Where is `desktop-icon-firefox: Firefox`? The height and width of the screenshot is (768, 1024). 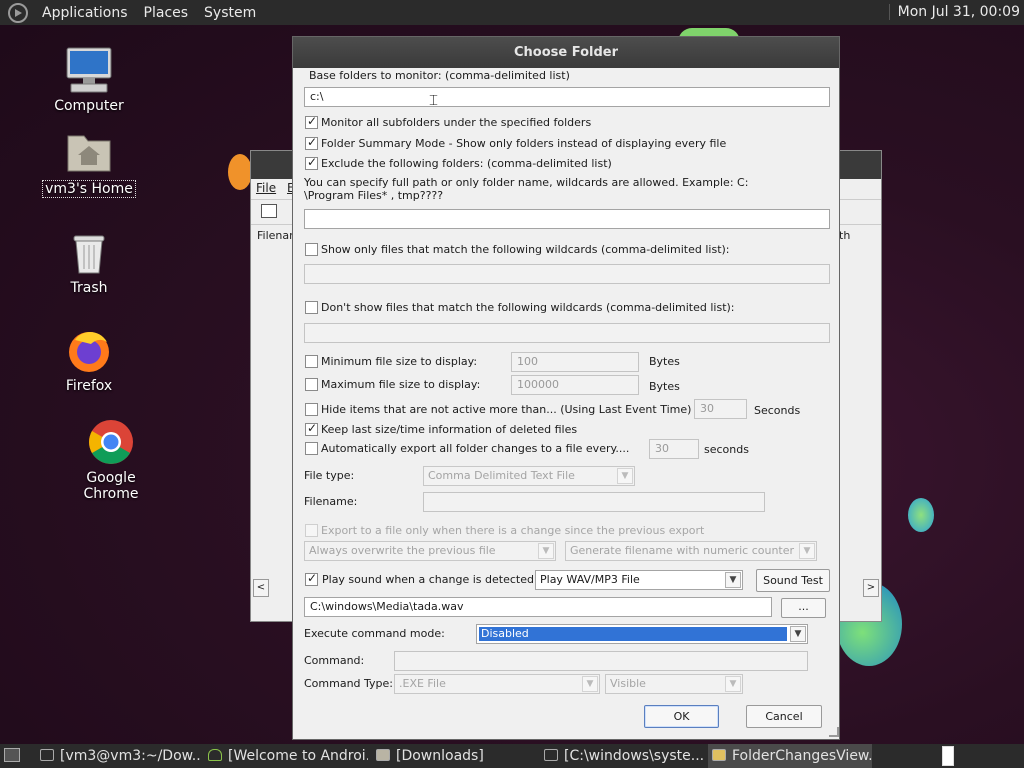 desktop-icon-firefox: Firefox is located at coordinates (89, 360).